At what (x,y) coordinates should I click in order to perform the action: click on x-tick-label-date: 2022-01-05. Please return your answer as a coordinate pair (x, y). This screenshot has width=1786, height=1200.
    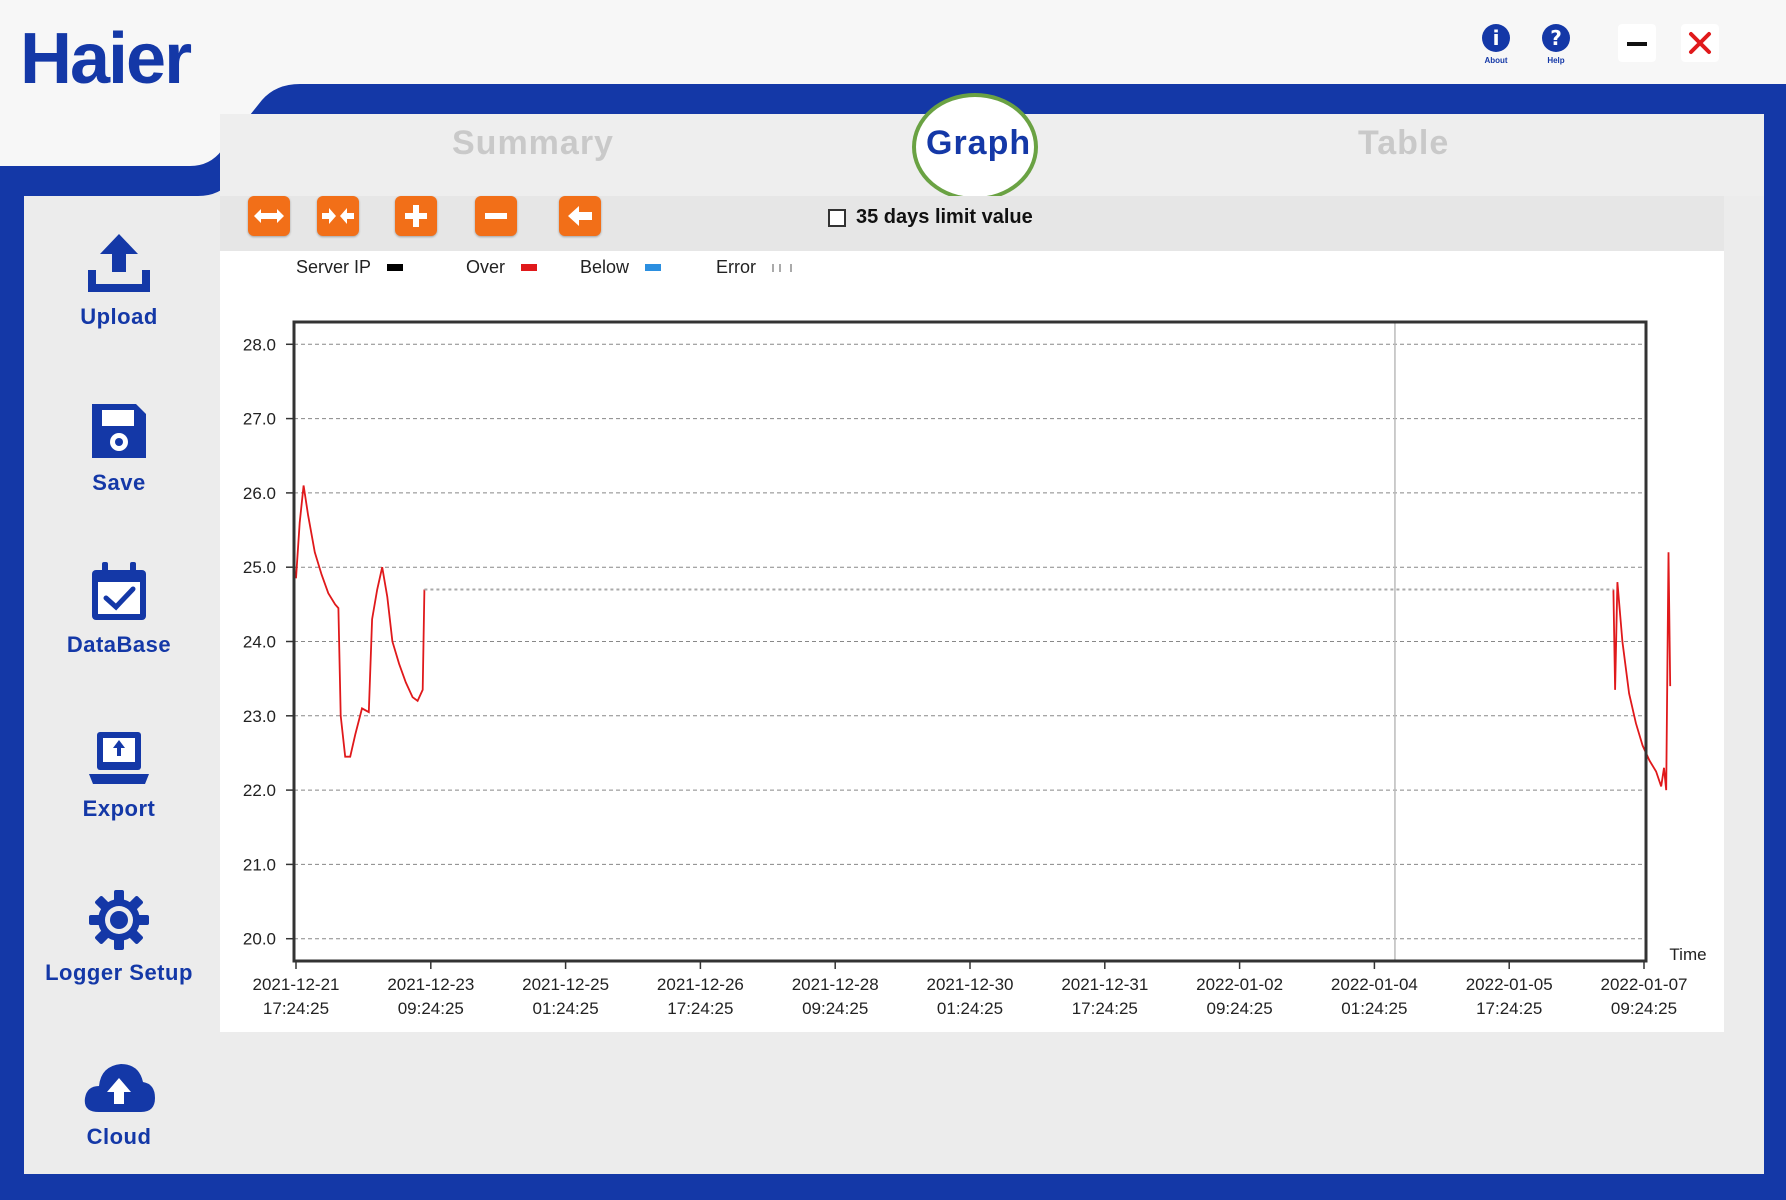
    Looking at the image, I should click on (1509, 984).